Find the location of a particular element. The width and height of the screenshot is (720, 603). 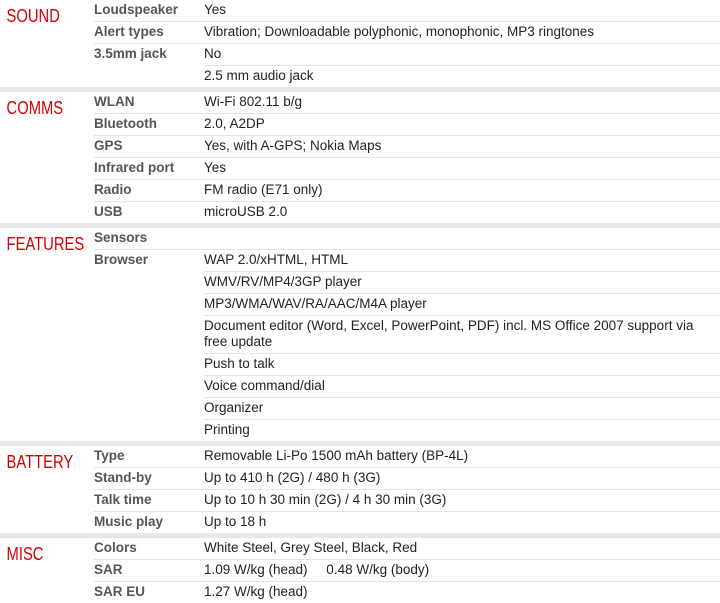

spec-row: Push to talk is located at coordinates (407, 364).